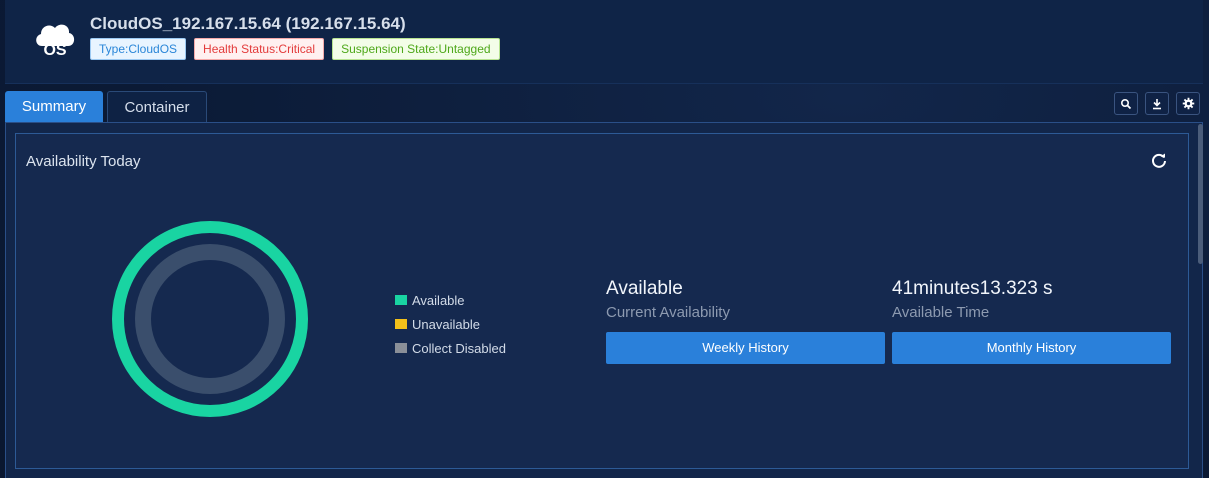  I want to click on legend-item-collect-disabled: Collect Disabled, so click(450, 348).